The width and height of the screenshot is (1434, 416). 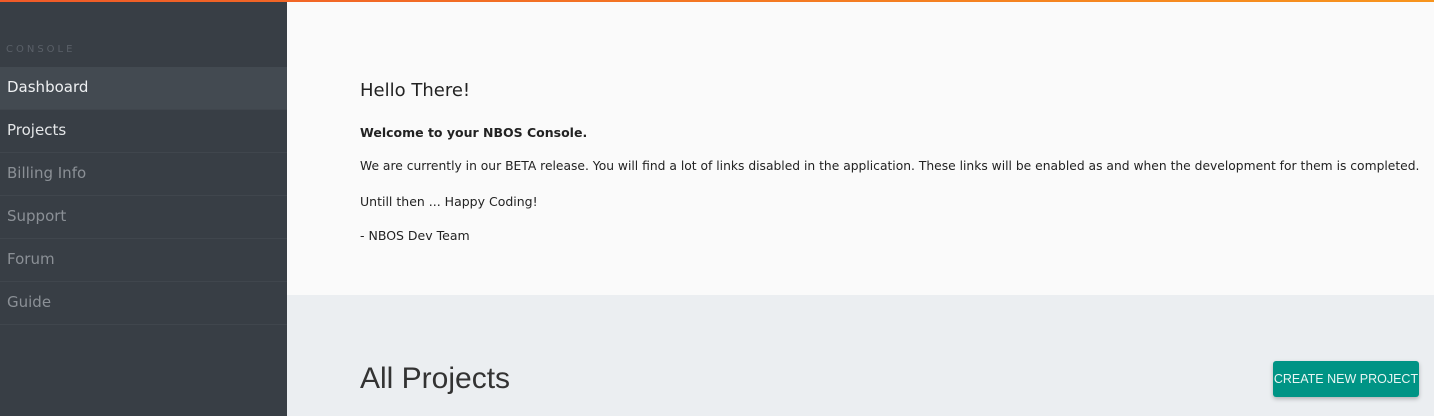 What do you see at coordinates (143, 174) in the screenshot?
I see `sidebar-item-billing-info: Billing Info` at bounding box center [143, 174].